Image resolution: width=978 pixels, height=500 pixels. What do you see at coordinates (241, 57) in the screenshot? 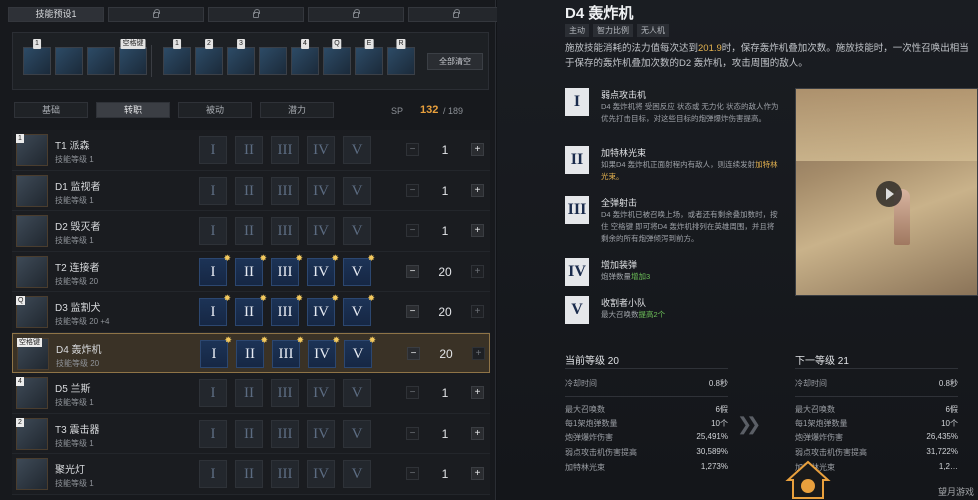
I see `hotbar-slot: 3` at bounding box center [241, 57].